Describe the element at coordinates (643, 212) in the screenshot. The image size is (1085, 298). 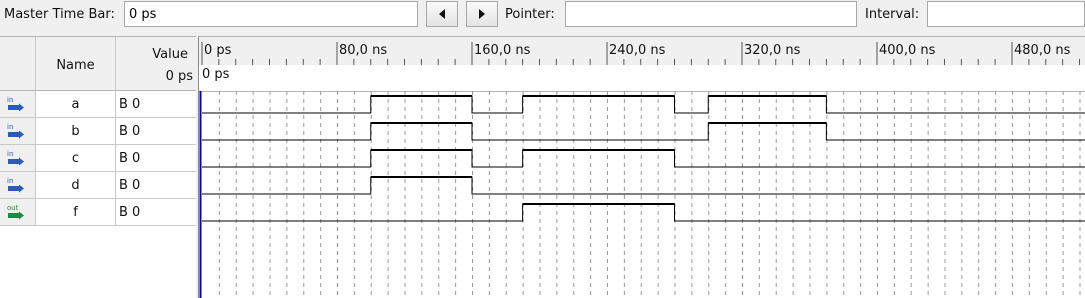
I see `waveform-f` at that location.